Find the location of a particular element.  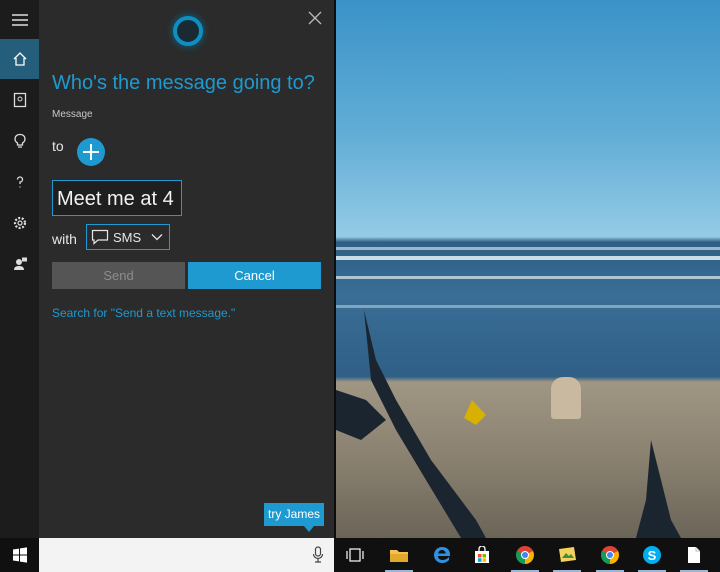

sidebar-item-notebook is located at coordinates (19, 100).